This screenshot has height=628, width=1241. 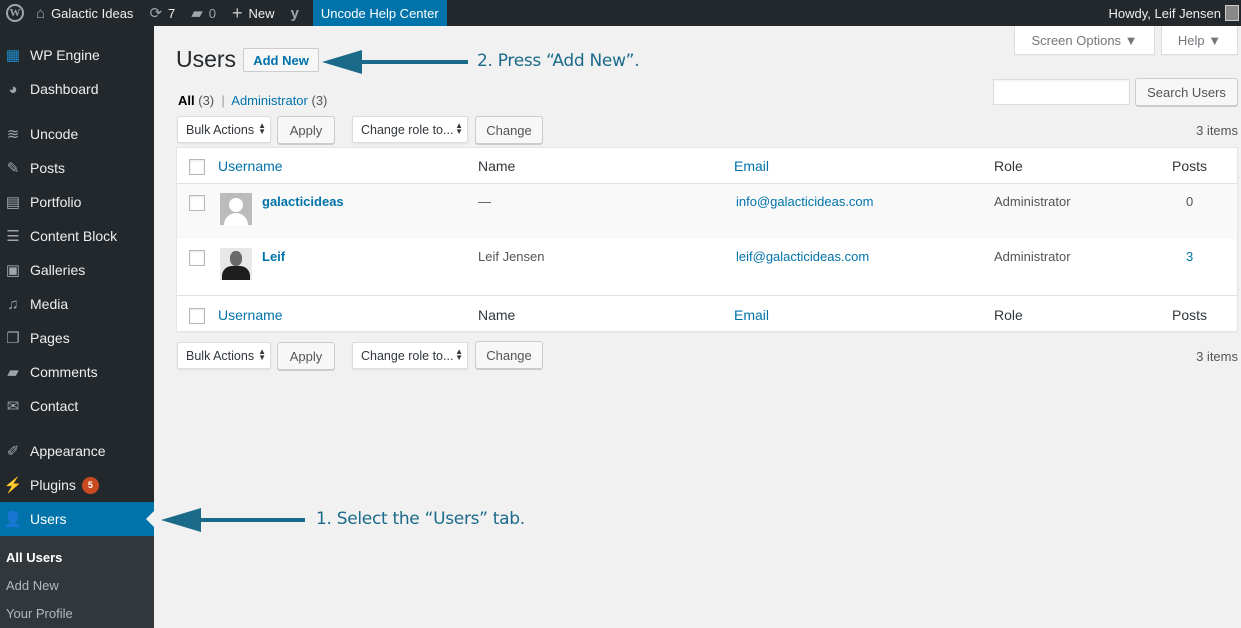 What do you see at coordinates (39, 613) in the screenshot?
I see `submenu-your-profile: Your Profile` at bounding box center [39, 613].